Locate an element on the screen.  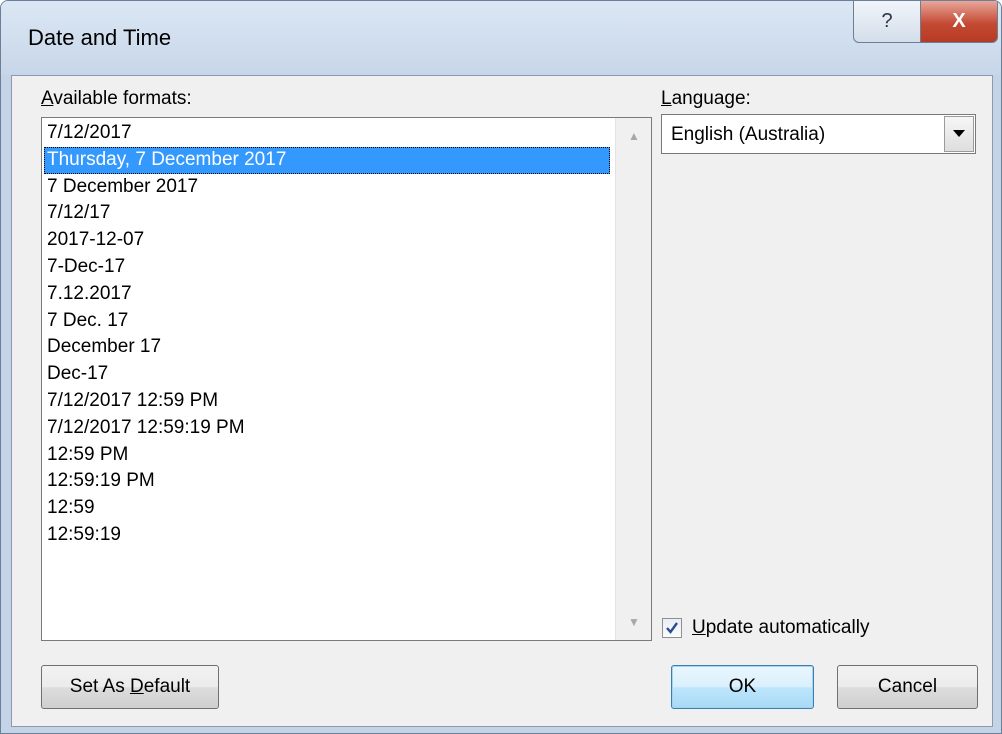
ok-button: OK is located at coordinates (742, 687).